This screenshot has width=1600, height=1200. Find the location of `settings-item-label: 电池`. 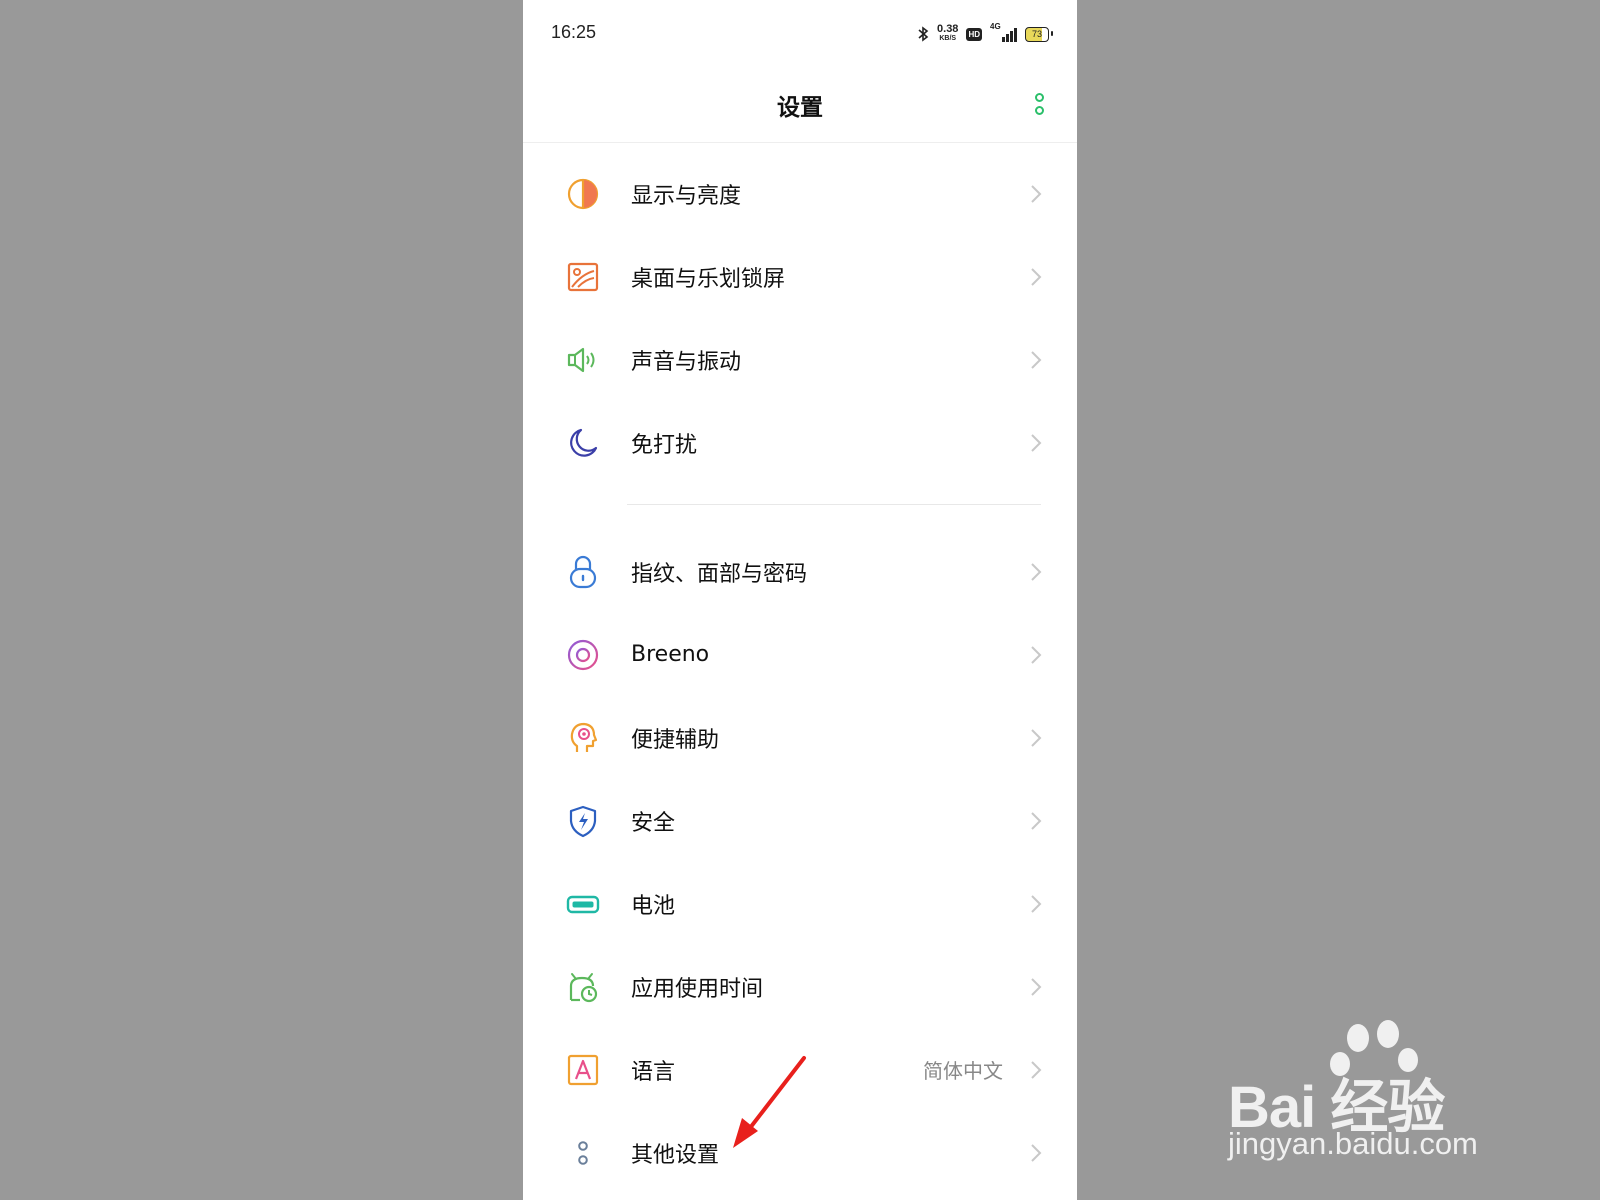

settings-item-label: 电池 is located at coordinates (653, 906).